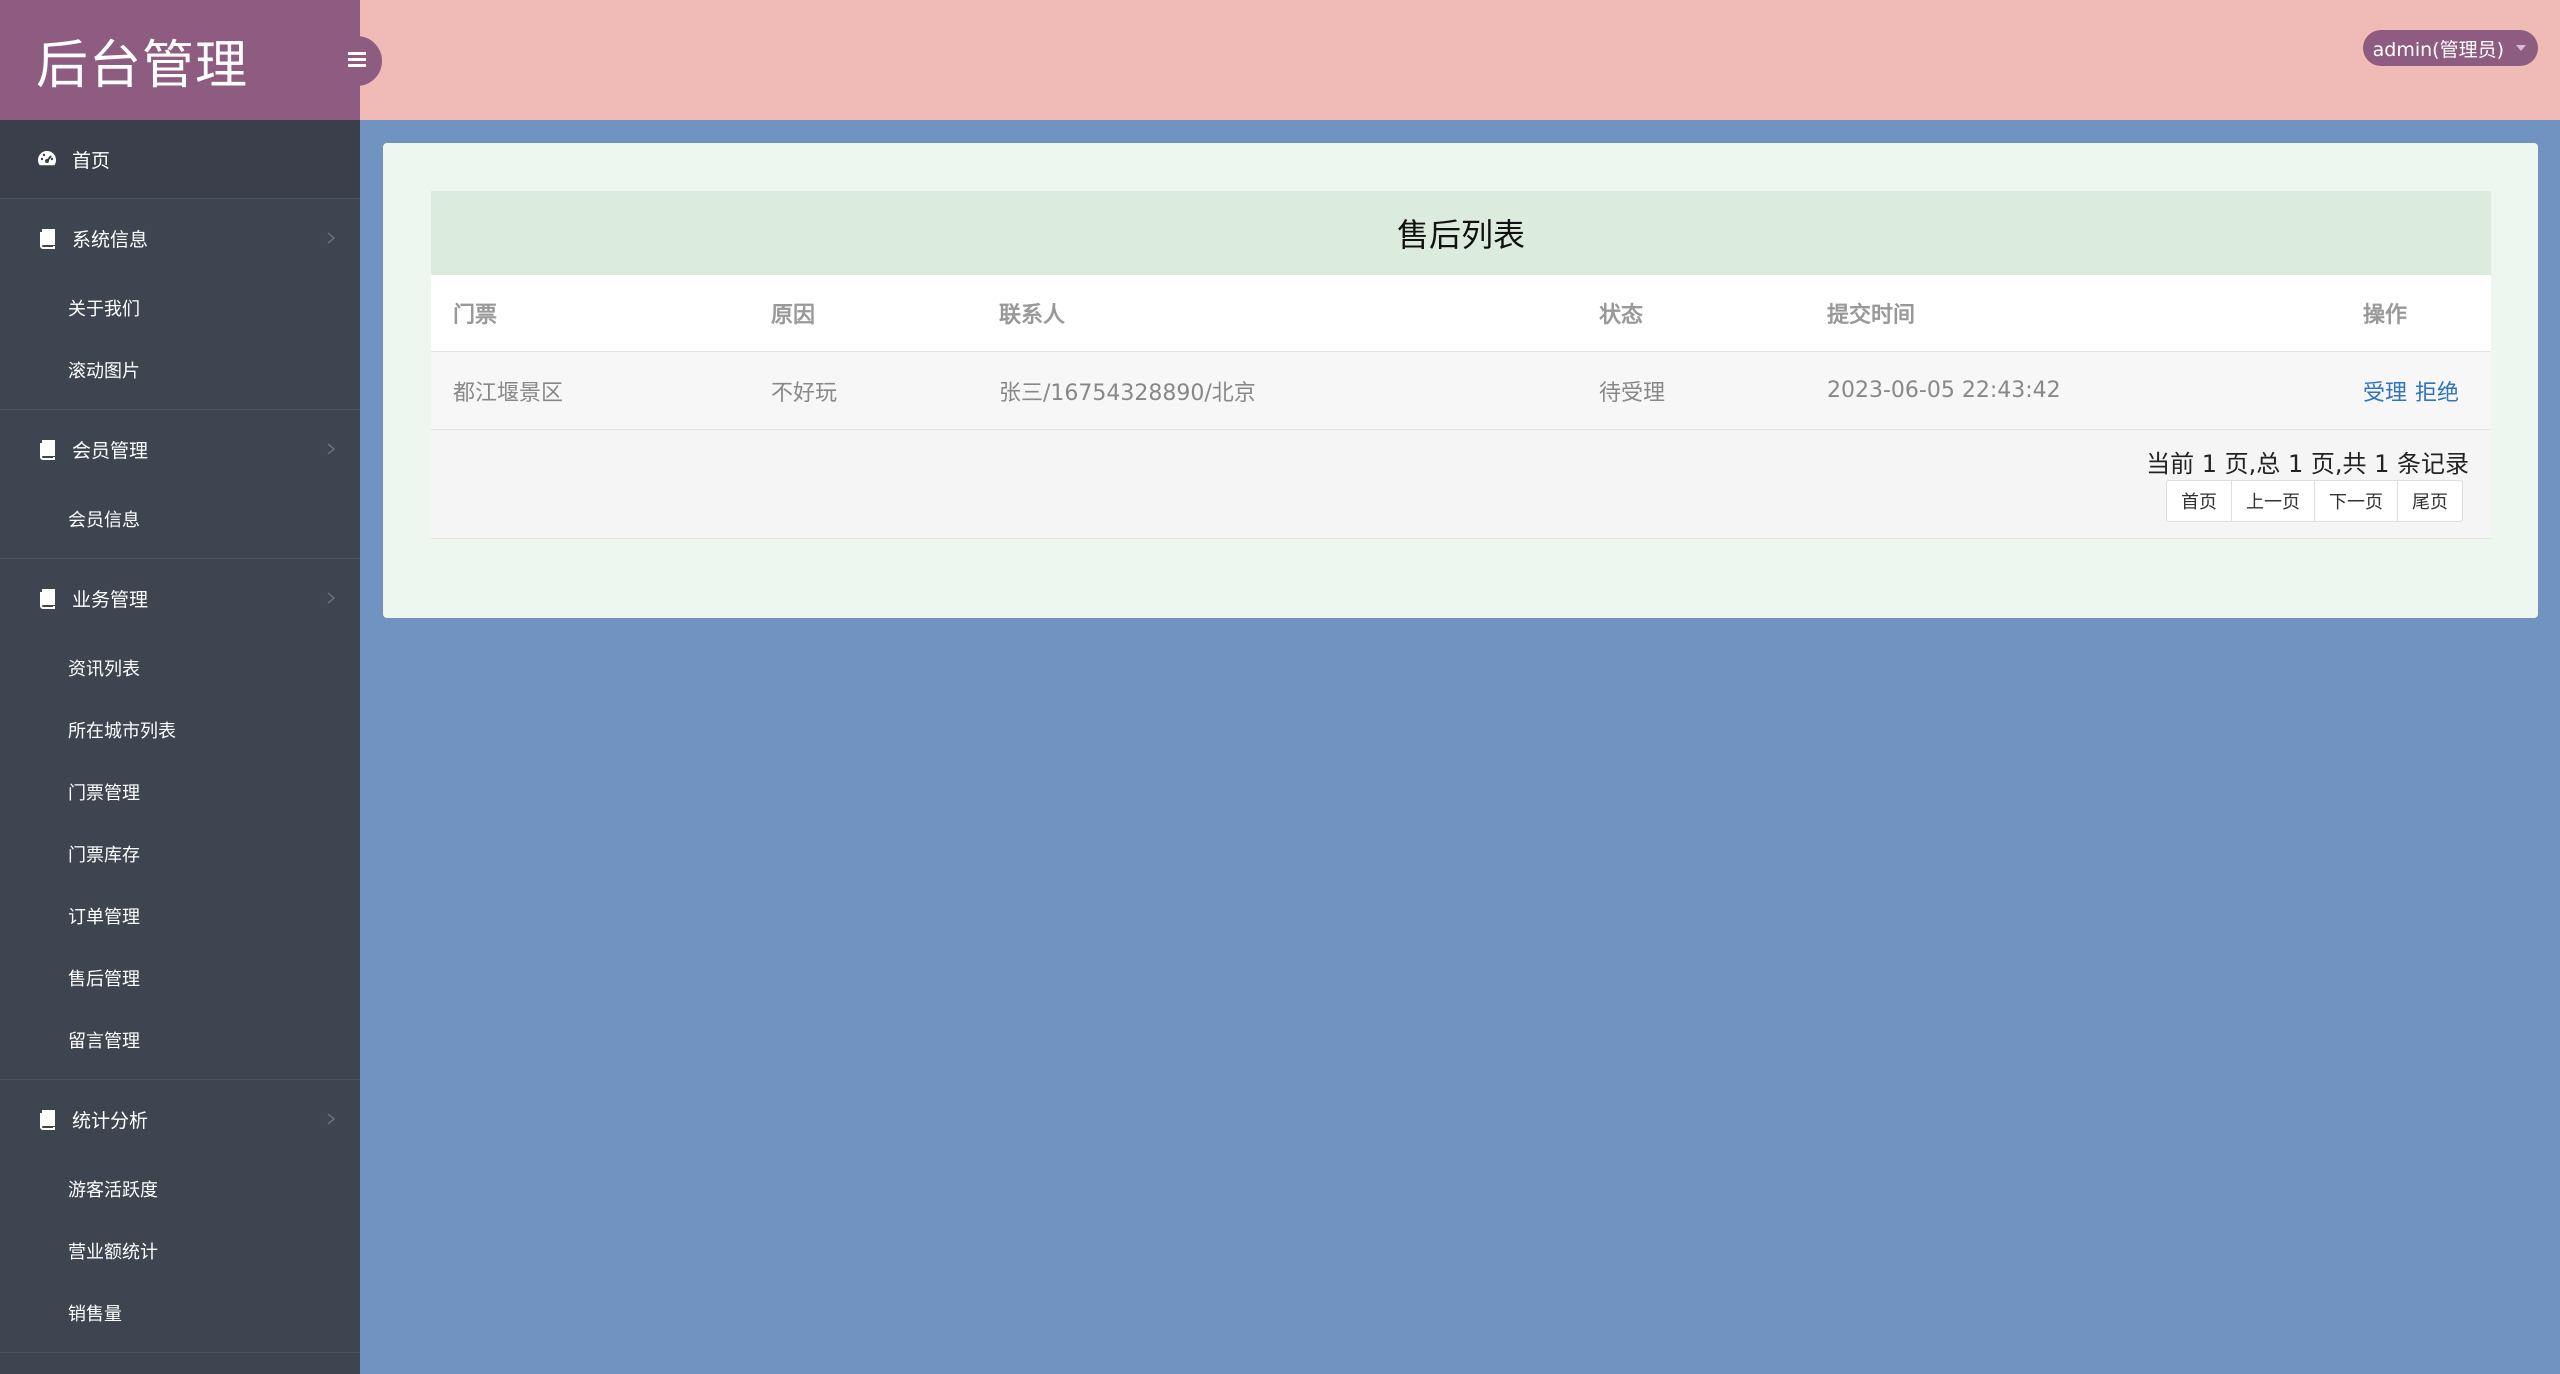 Image resolution: width=2560 pixels, height=1374 pixels. Describe the element at coordinates (104, 793) in the screenshot. I see `sidebar-item-label: 门票管理` at that location.